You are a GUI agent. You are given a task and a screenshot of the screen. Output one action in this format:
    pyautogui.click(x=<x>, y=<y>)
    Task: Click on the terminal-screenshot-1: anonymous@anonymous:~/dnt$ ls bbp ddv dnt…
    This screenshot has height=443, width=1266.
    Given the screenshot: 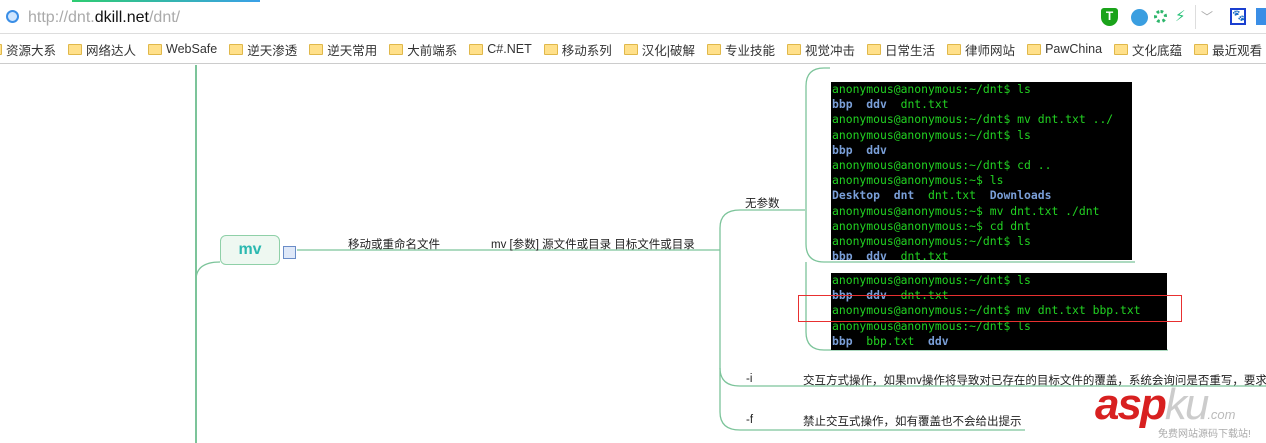 What is the action you would take?
    pyautogui.click(x=981, y=171)
    